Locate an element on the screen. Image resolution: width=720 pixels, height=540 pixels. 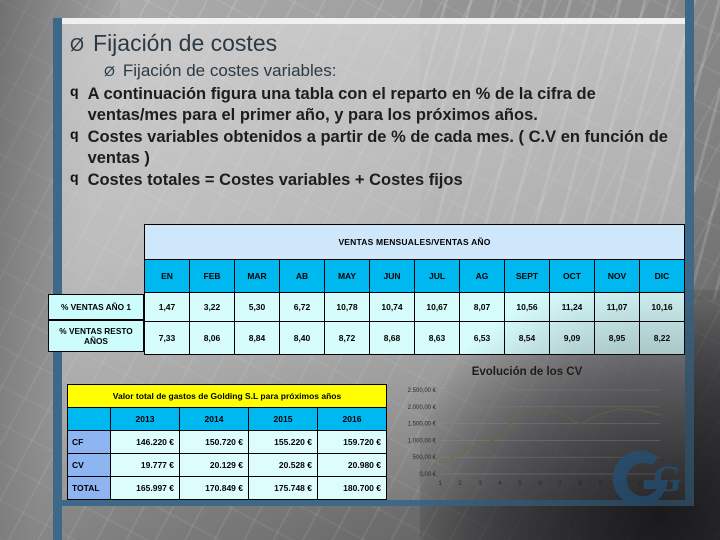
monthly-data-cell: 8,07 is located at coordinates (482, 307).